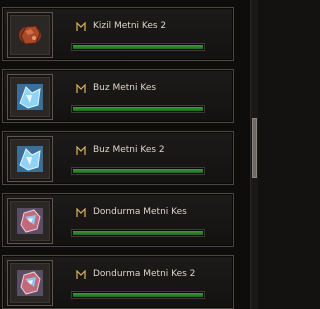 This screenshot has height=309, width=320. What do you see at coordinates (118, 158) in the screenshot?
I see `list-item: Buz Metni Kes 2` at bounding box center [118, 158].